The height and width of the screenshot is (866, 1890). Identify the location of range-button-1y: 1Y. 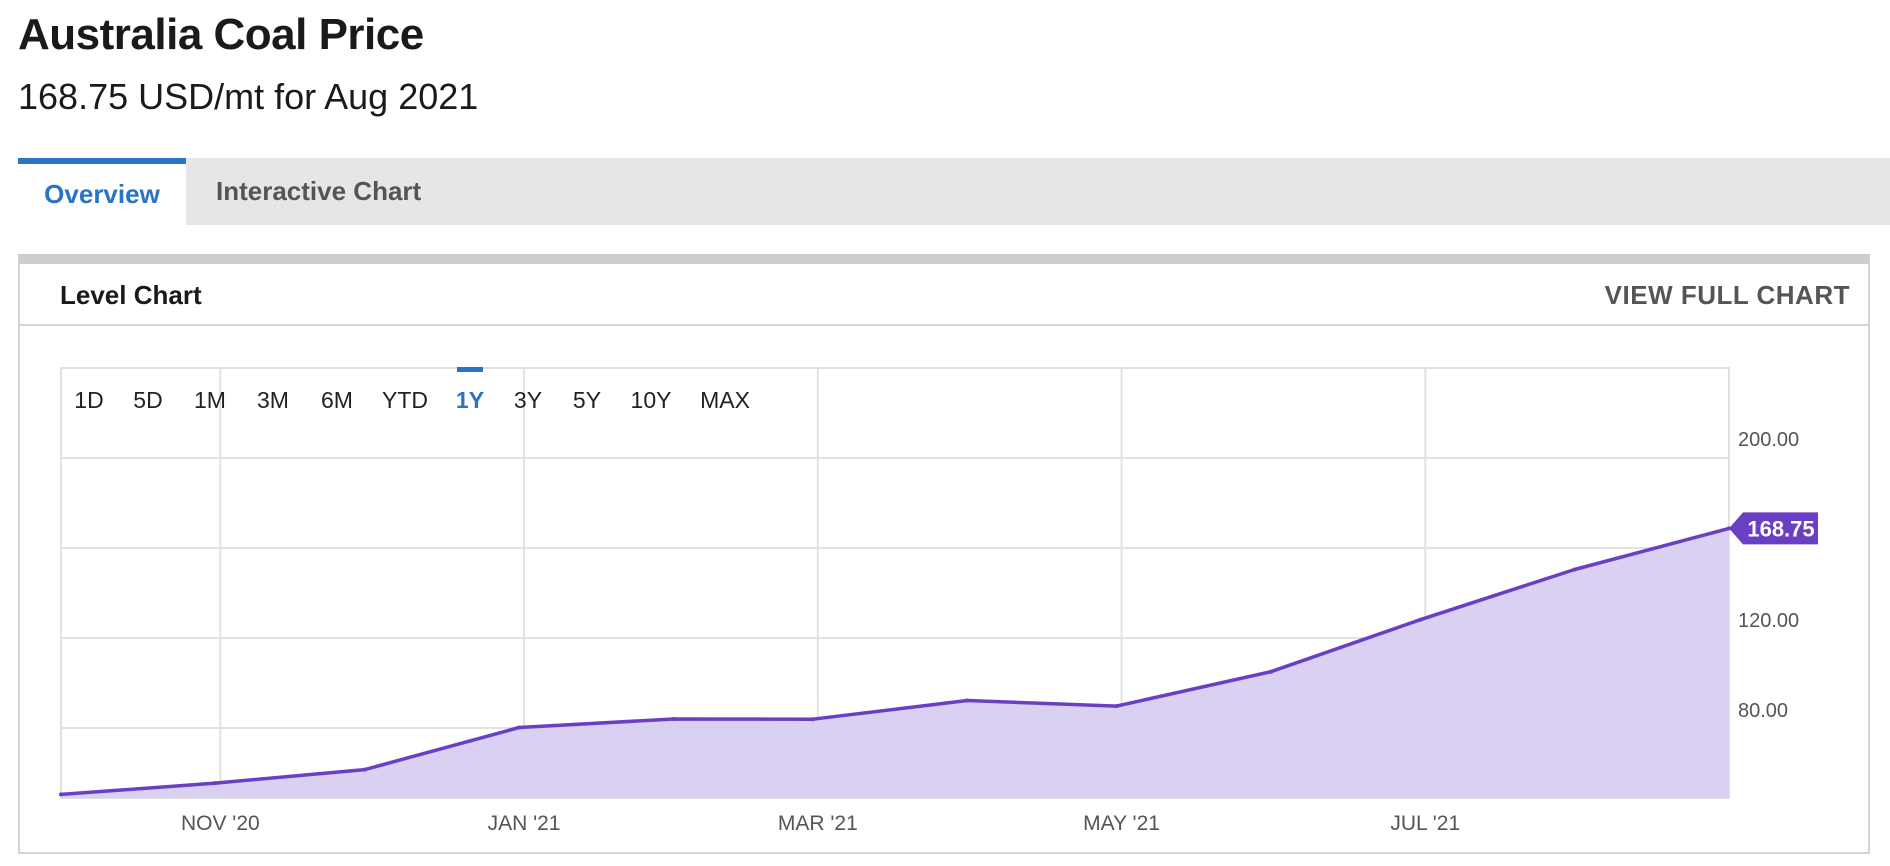
(470, 400).